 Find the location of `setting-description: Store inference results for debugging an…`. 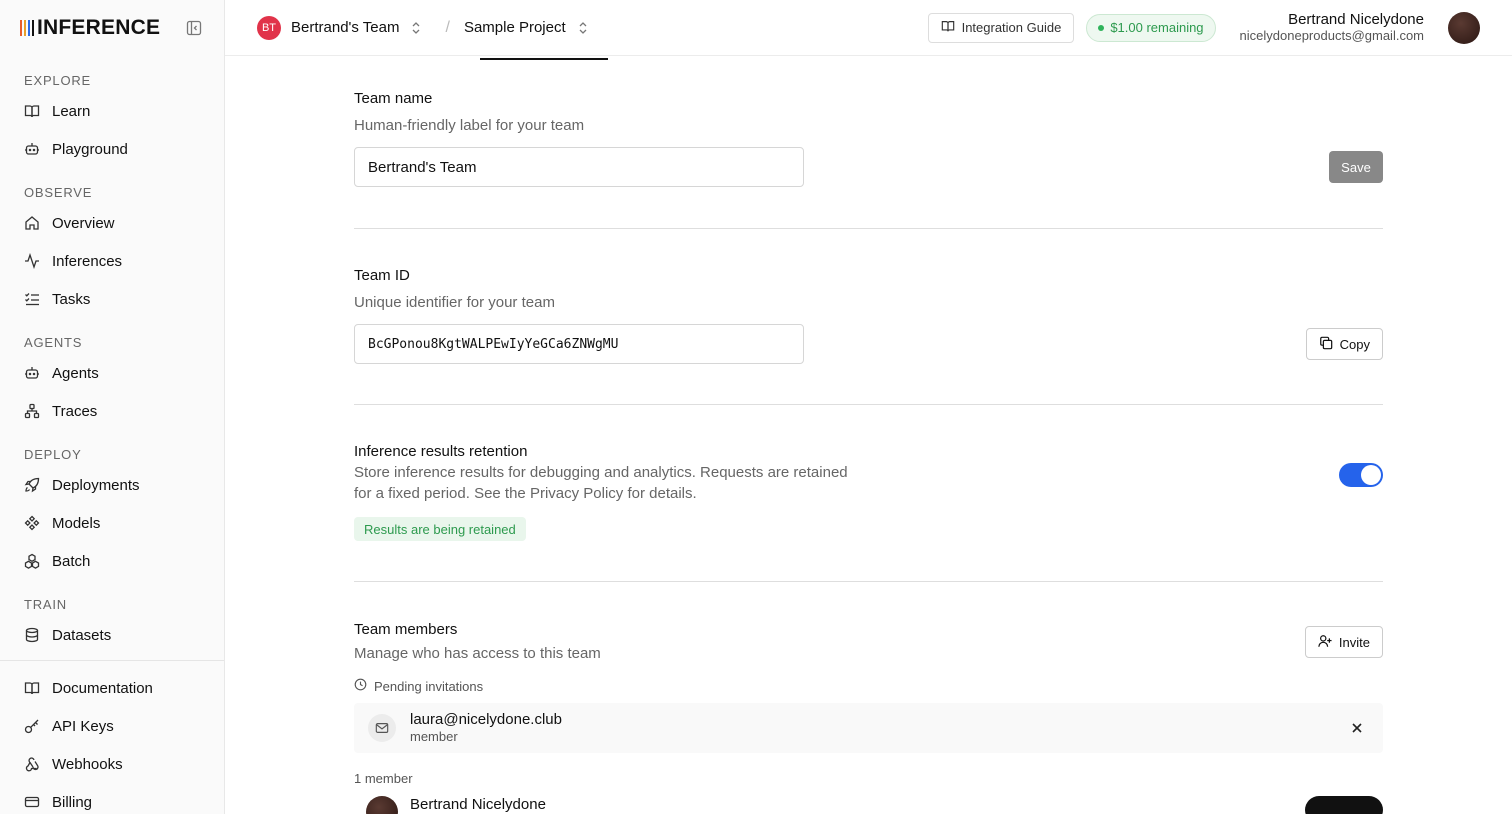

setting-description: Store inference results for debugging an… is located at coordinates (868, 483).